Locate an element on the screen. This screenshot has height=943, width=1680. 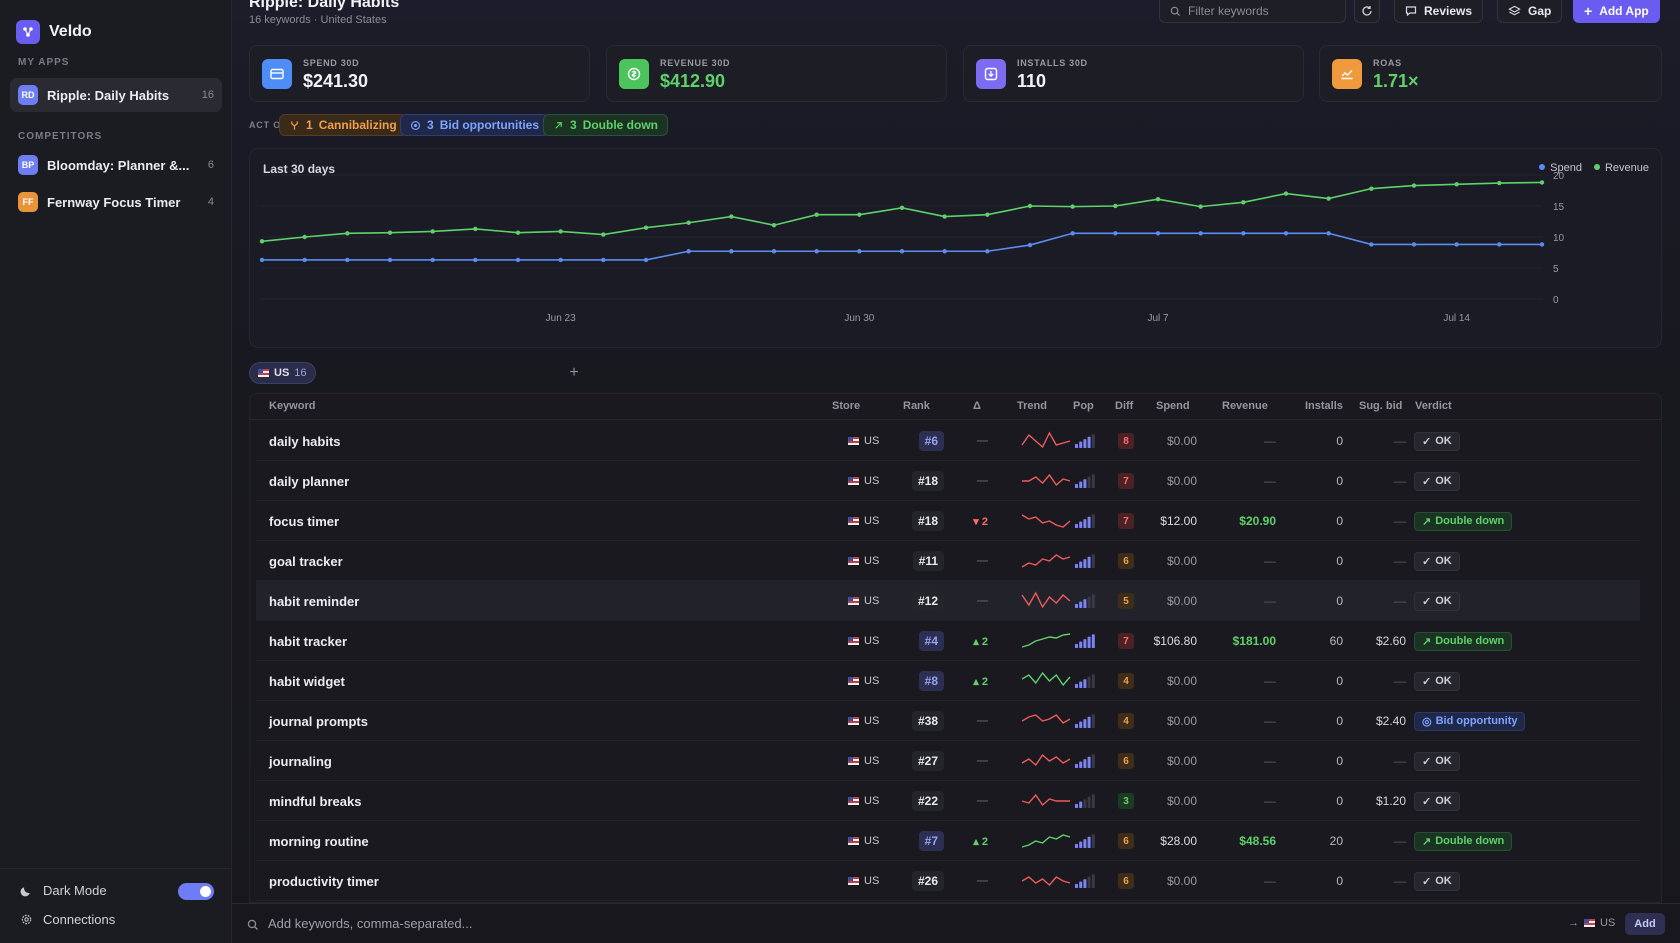
col-pop-header: Pop is located at coordinates (1083, 406).